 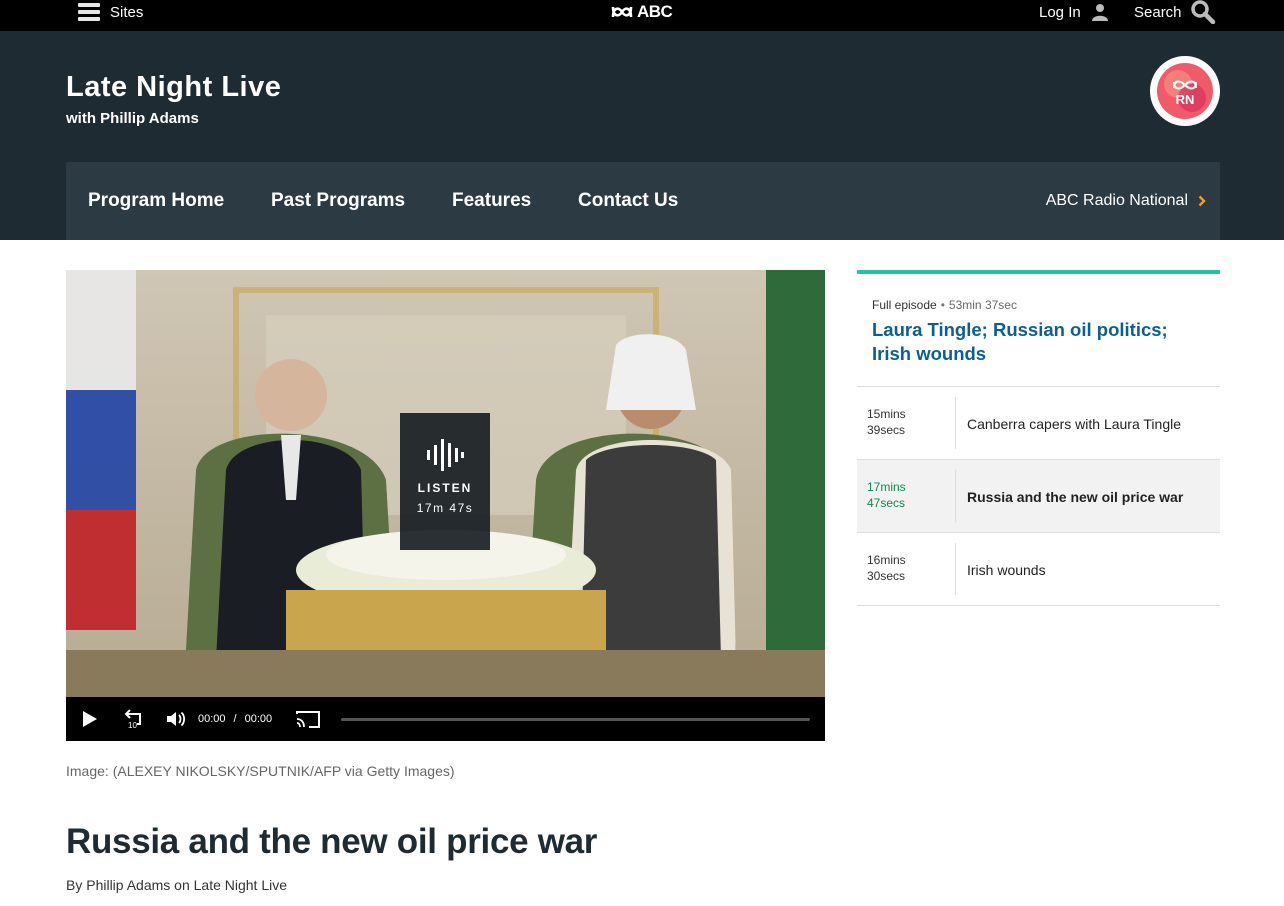 I want to click on cast-button, so click(x=308, y=719).